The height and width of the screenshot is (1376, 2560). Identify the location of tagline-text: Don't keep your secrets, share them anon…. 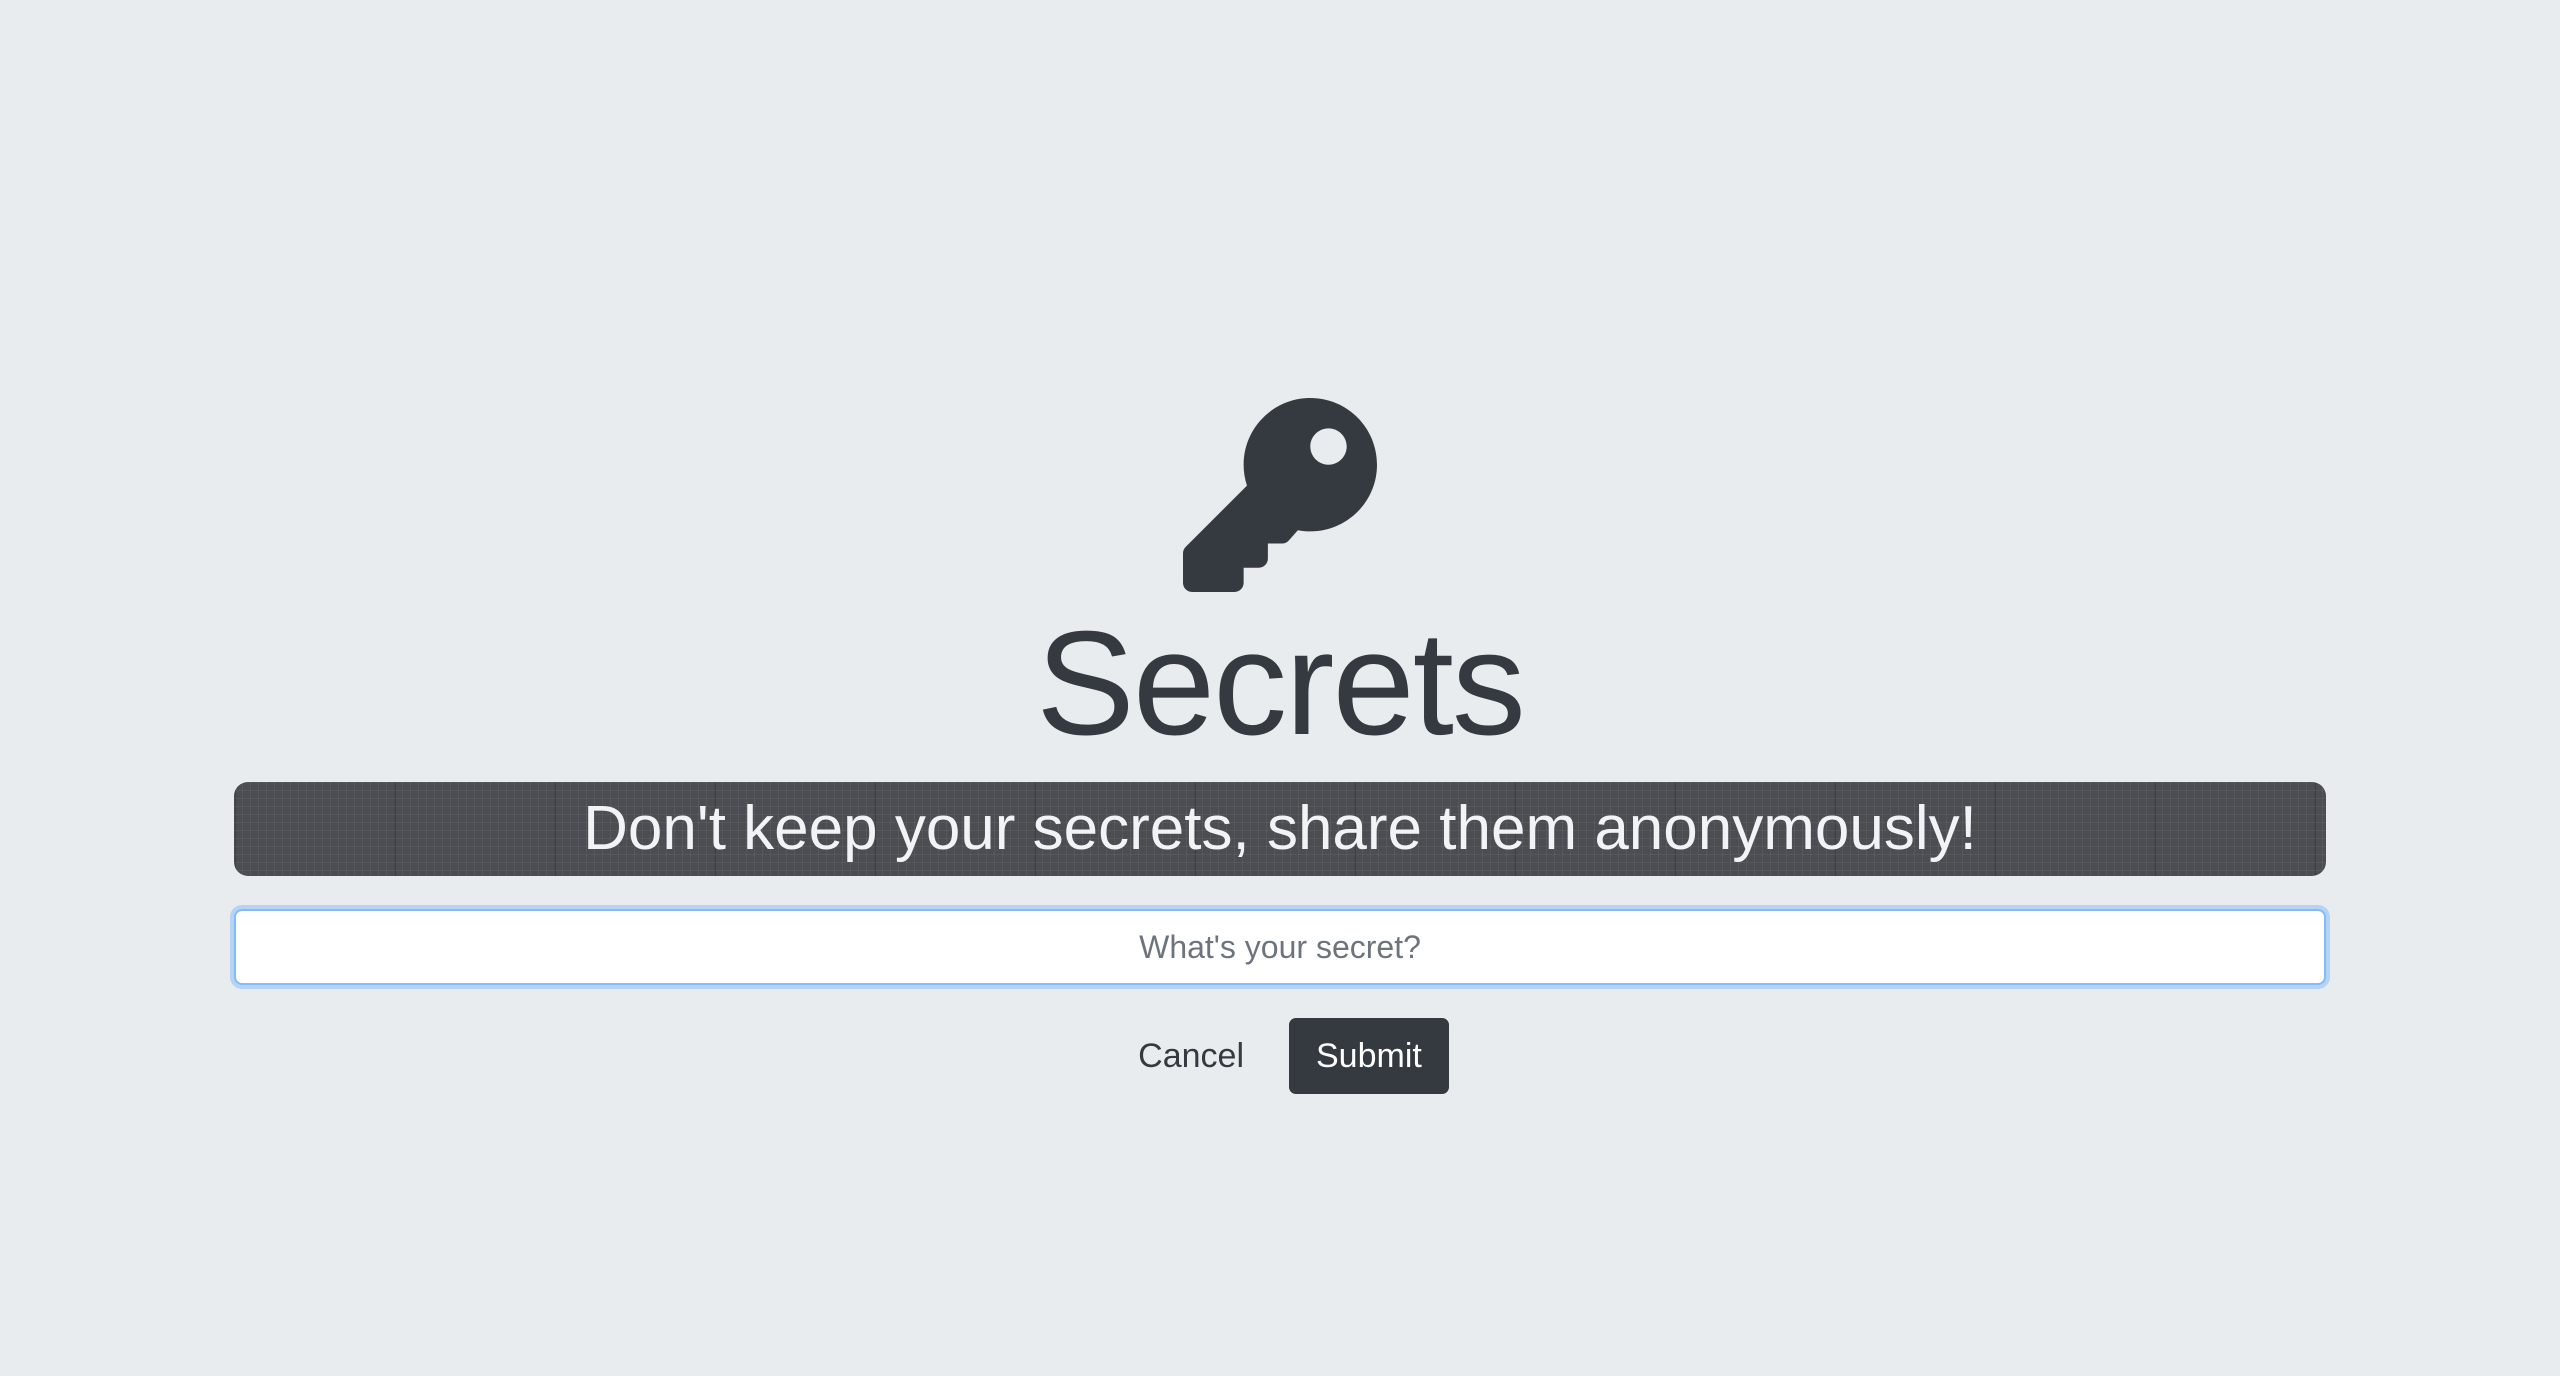
(1280, 828).